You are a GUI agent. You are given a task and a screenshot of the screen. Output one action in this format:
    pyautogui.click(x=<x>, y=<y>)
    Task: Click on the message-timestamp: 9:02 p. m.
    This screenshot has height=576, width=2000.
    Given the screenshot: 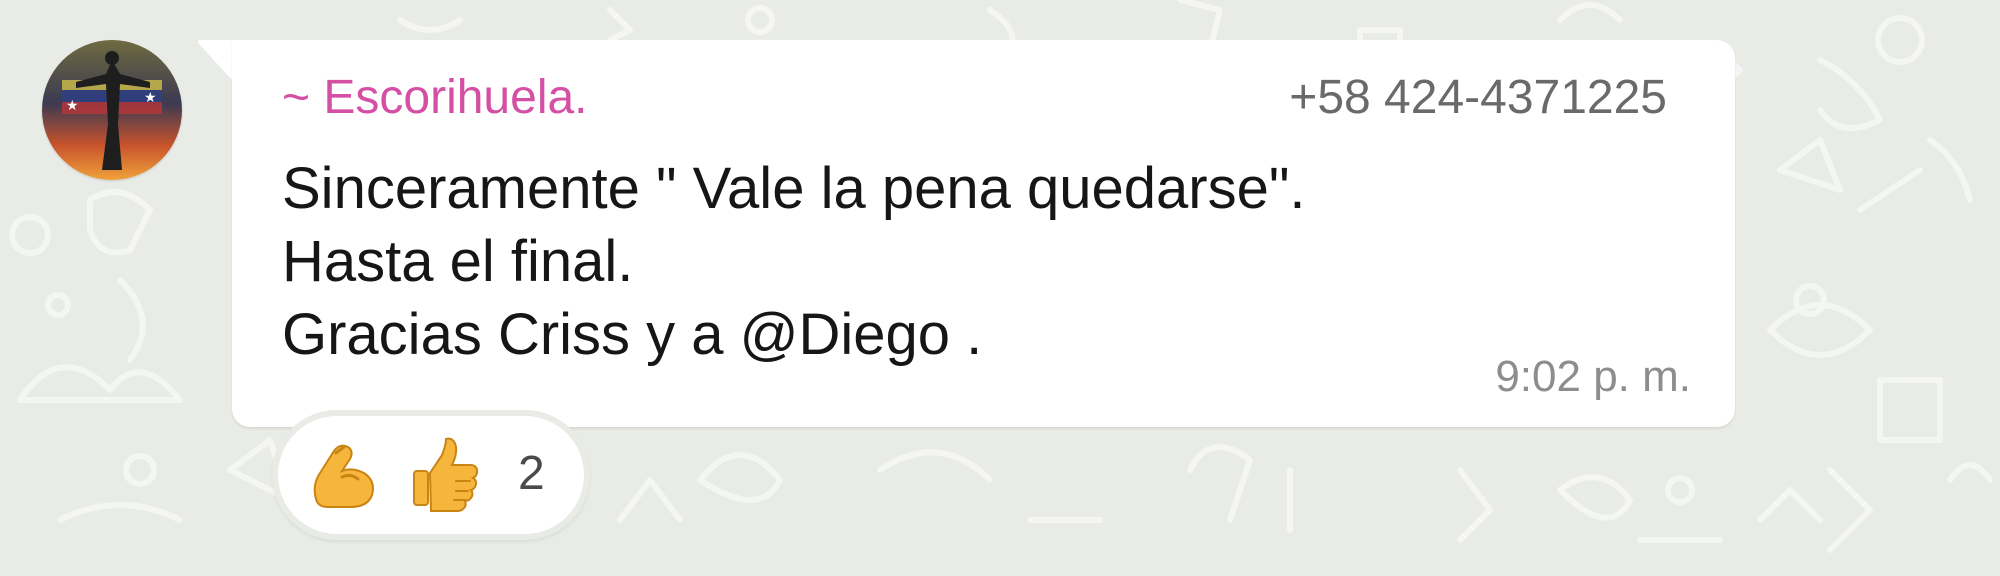 What is the action you would take?
    pyautogui.click(x=1593, y=376)
    